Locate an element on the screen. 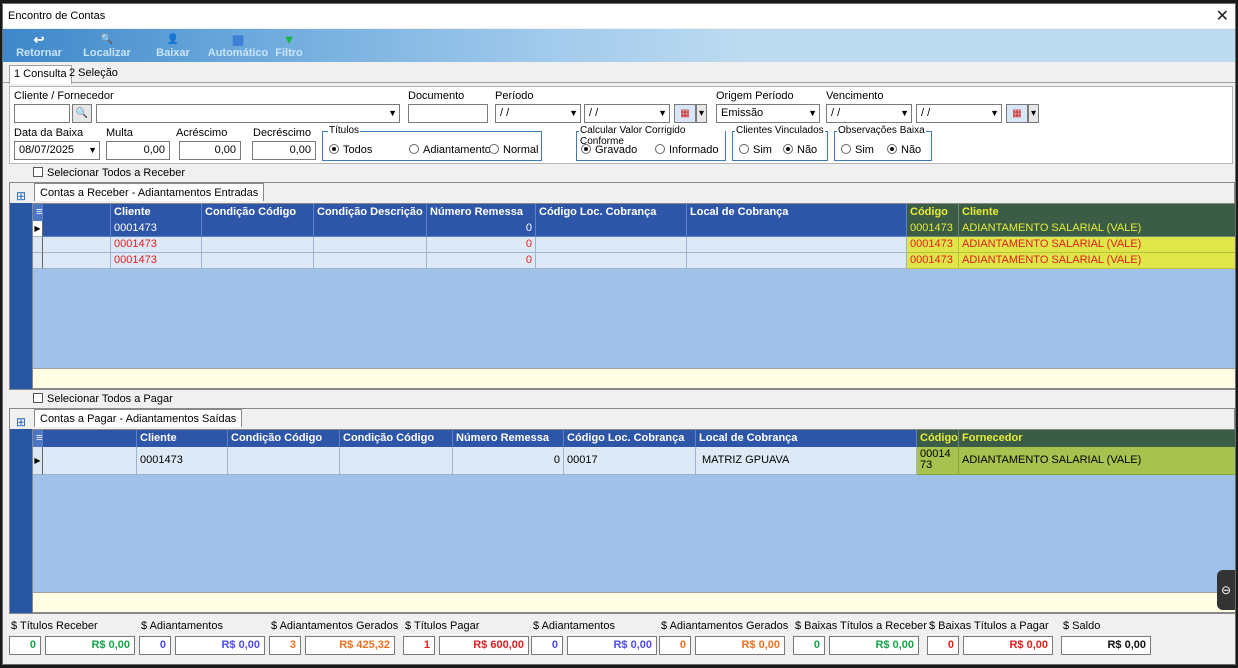  titulos-pagar-count: 1 is located at coordinates (419, 645).